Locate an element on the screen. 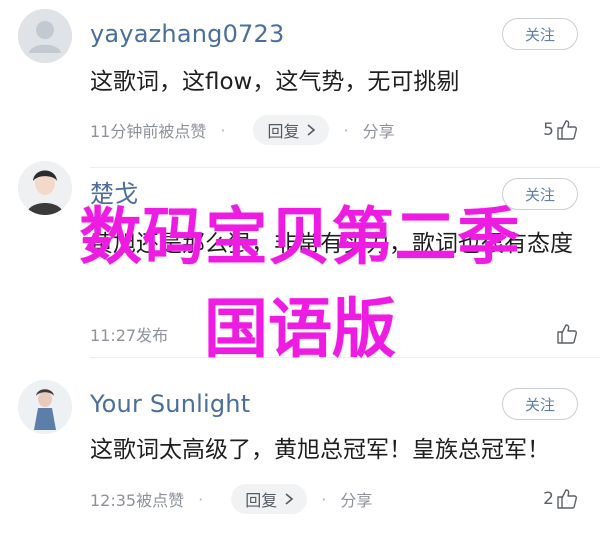 This screenshot has height=534, width=600. overlay-subtitle: 国语版 is located at coordinates (300, 330).